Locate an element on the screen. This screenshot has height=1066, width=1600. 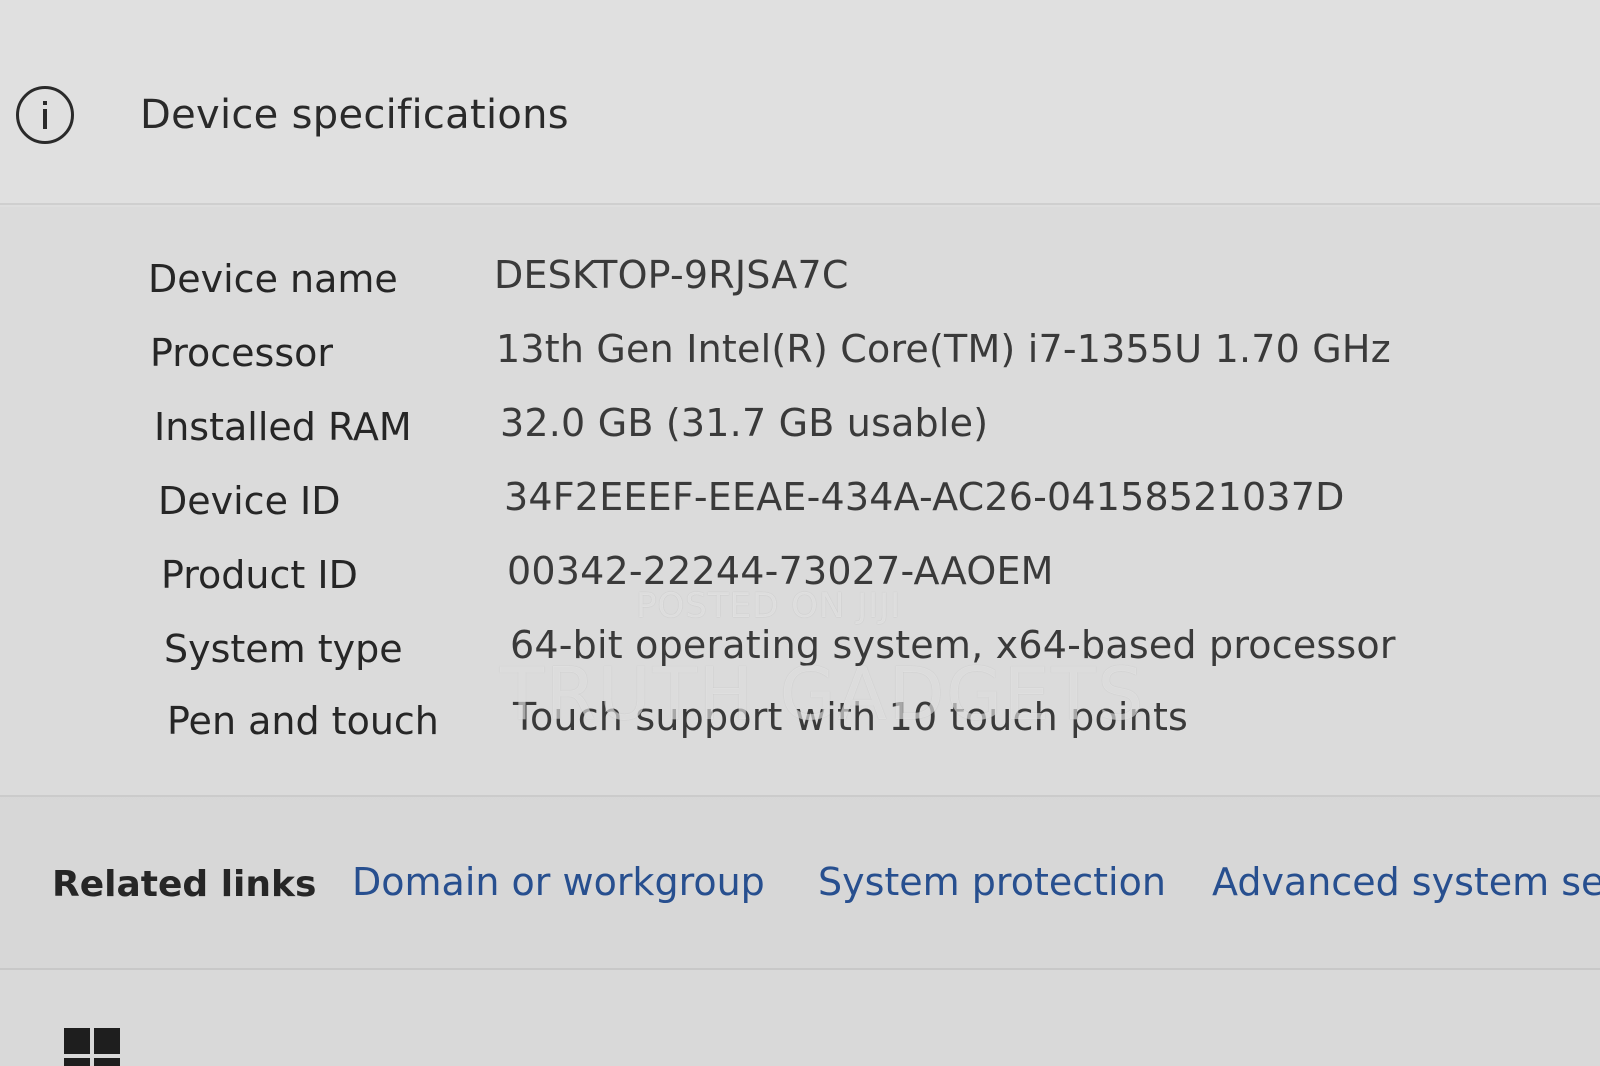
bottom-section is located at coordinates (800, 1019).